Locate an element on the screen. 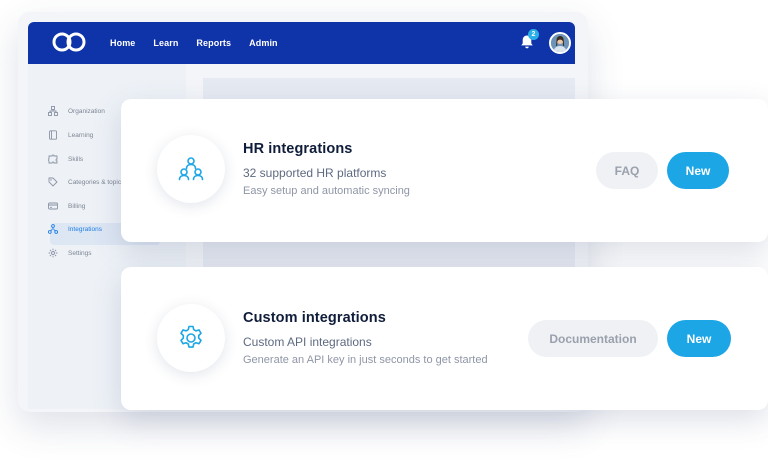  book-icon is located at coordinates (53, 135).